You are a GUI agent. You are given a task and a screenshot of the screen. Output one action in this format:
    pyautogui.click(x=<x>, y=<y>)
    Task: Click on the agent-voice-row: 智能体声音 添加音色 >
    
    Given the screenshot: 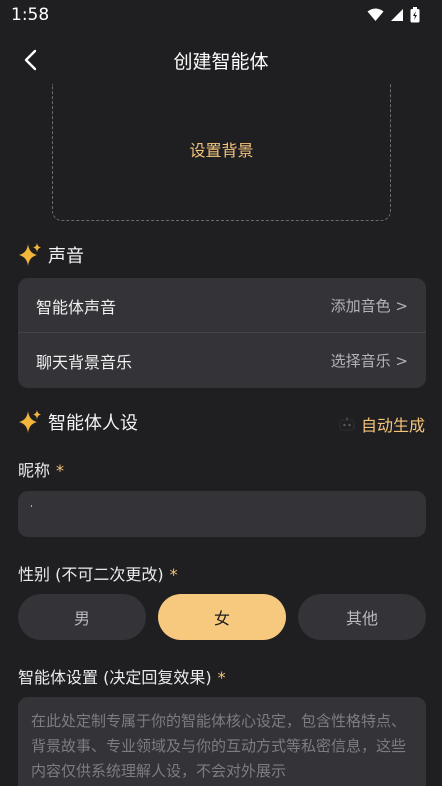 What is the action you would take?
    pyautogui.click(x=222, y=305)
    